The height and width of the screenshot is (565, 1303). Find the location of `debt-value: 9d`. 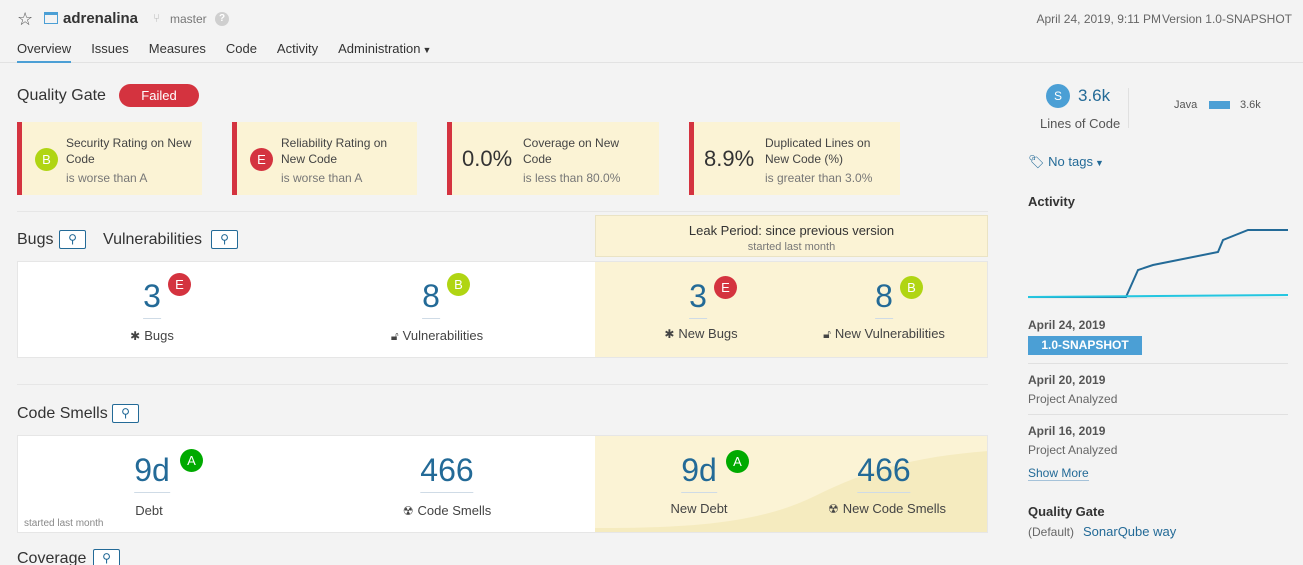

debt-value: 9d is located at coordinates (152, 472).